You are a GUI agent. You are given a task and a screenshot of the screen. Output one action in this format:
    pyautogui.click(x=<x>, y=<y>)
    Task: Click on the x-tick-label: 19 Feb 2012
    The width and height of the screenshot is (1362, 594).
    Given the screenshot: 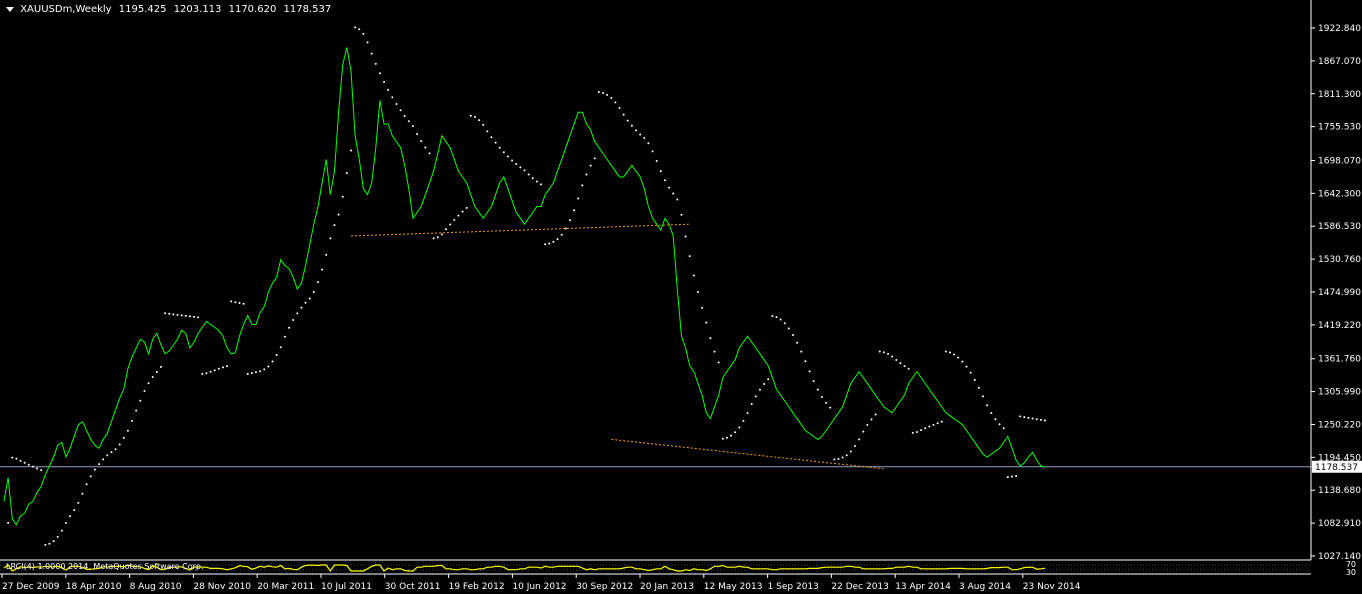 What is the action you would take?
    pyautogui.click(x=477, y=587)
    